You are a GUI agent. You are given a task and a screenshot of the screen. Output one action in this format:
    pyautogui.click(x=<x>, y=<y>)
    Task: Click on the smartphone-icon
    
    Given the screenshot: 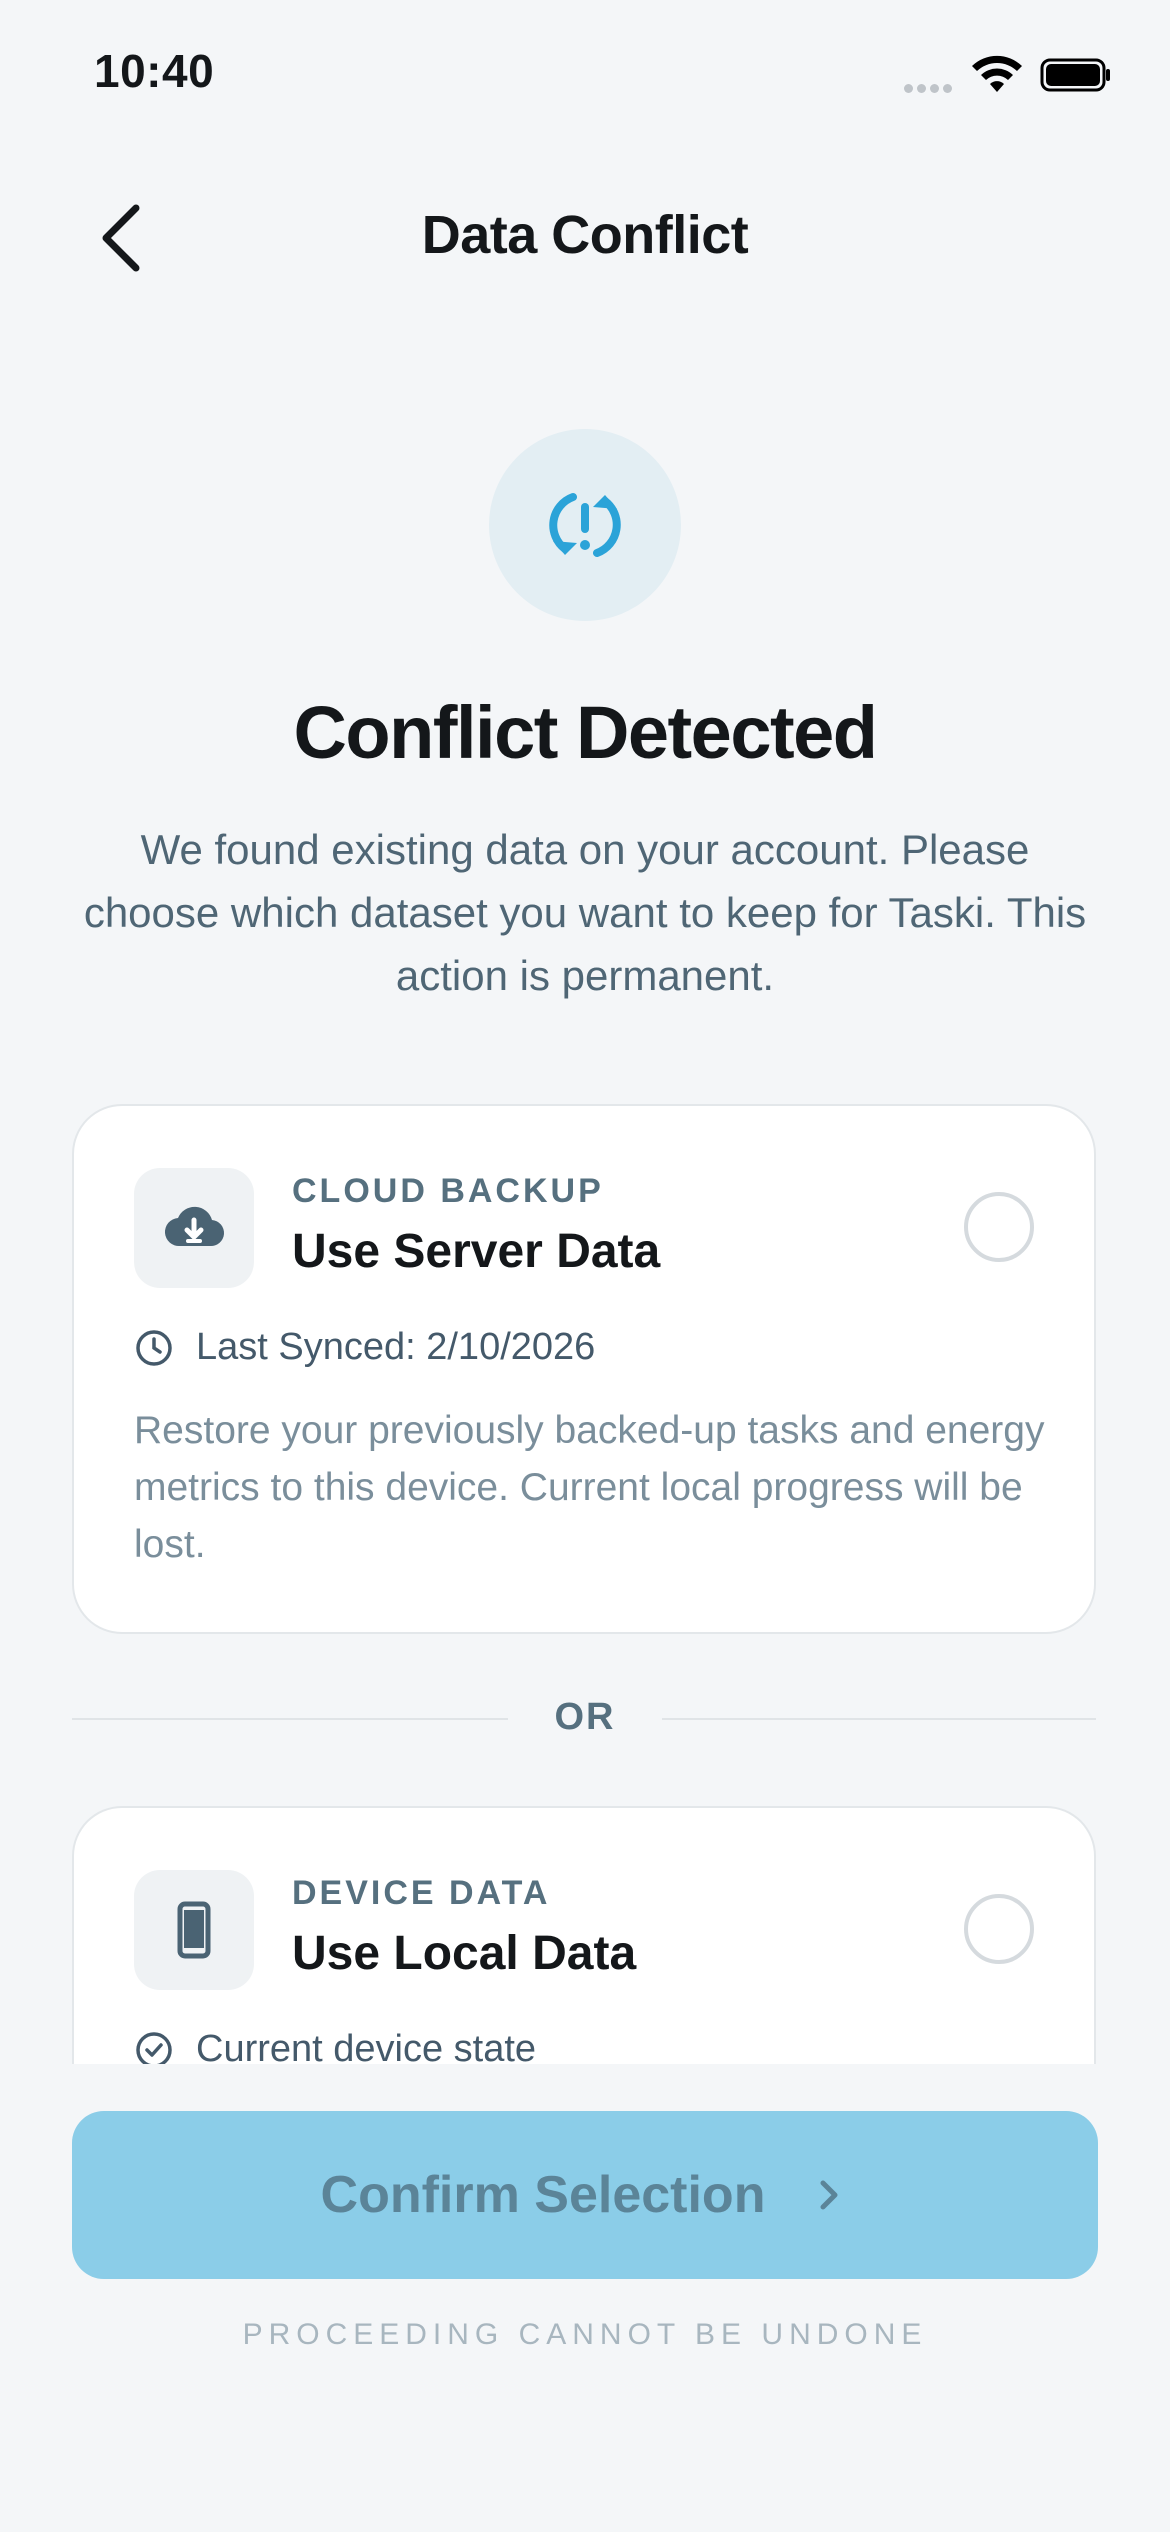 What is the action you would take?
    pyautogui.click(x=194, y=1930)
    